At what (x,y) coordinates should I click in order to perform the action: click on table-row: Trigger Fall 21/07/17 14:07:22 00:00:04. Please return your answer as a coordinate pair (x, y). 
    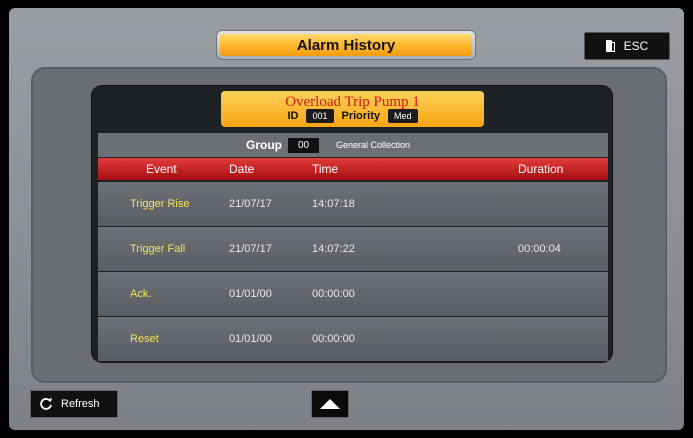
    Looking at the image, I should click on (353, 249).